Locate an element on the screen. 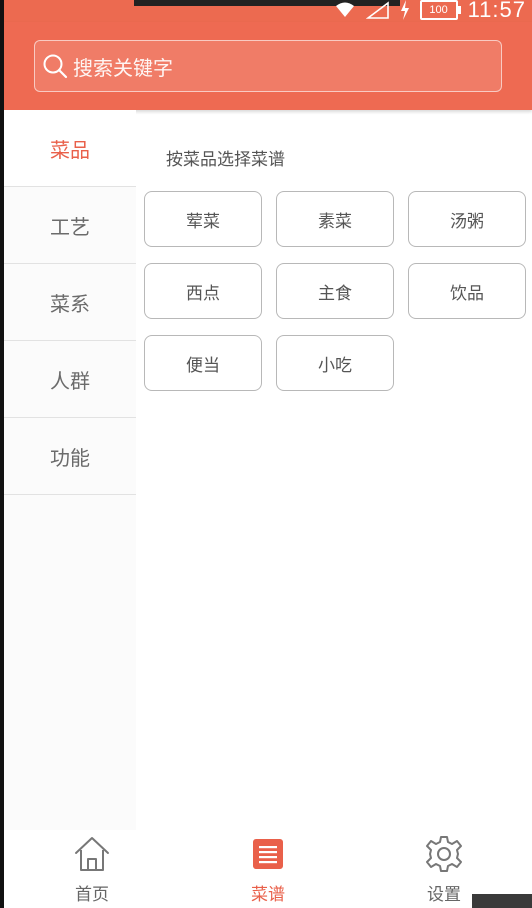  battery-icon: 100 is located at coordinates (440, 10).